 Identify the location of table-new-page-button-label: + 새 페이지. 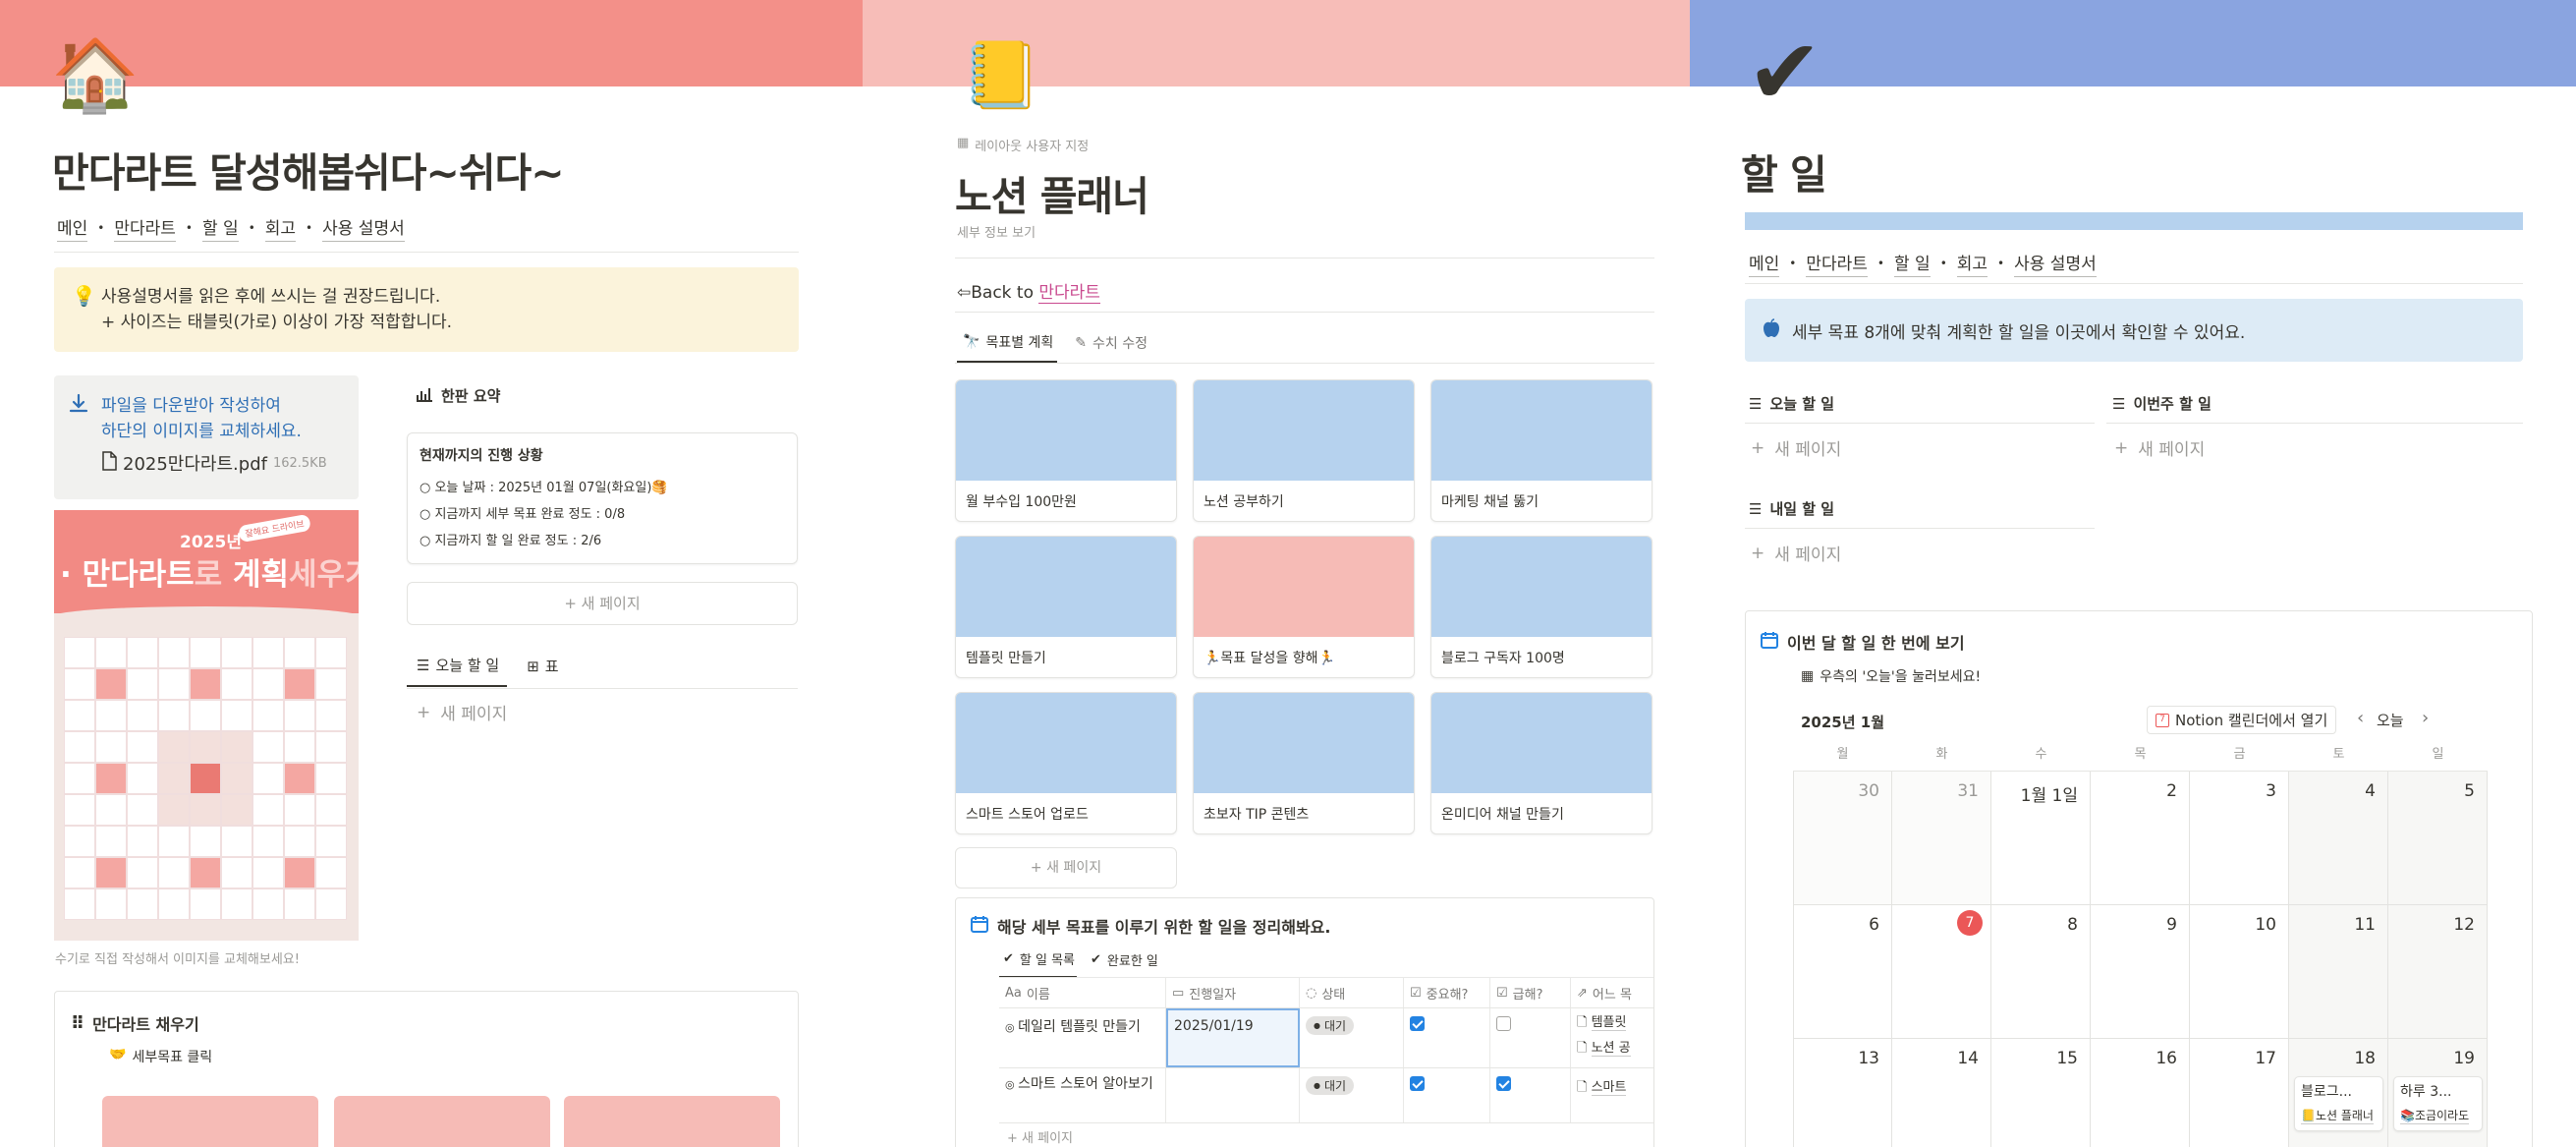
(1040, 1136).